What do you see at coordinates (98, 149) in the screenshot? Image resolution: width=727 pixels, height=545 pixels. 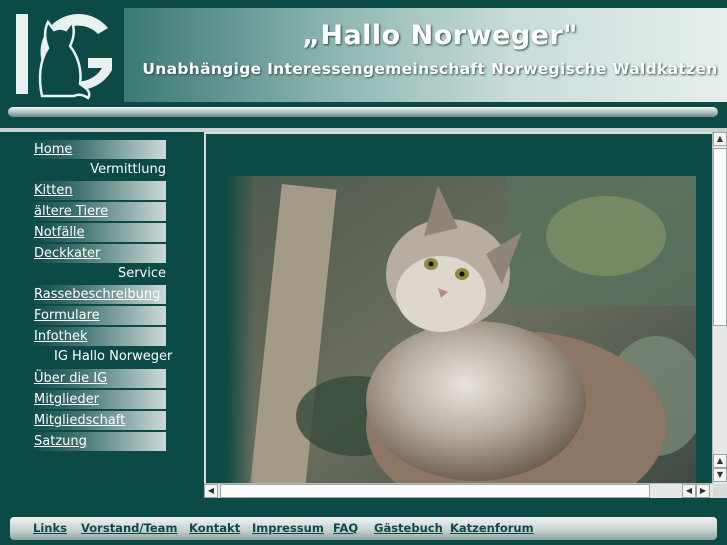 I see `nav-link-home: Home` at bounding box center [98, 149].